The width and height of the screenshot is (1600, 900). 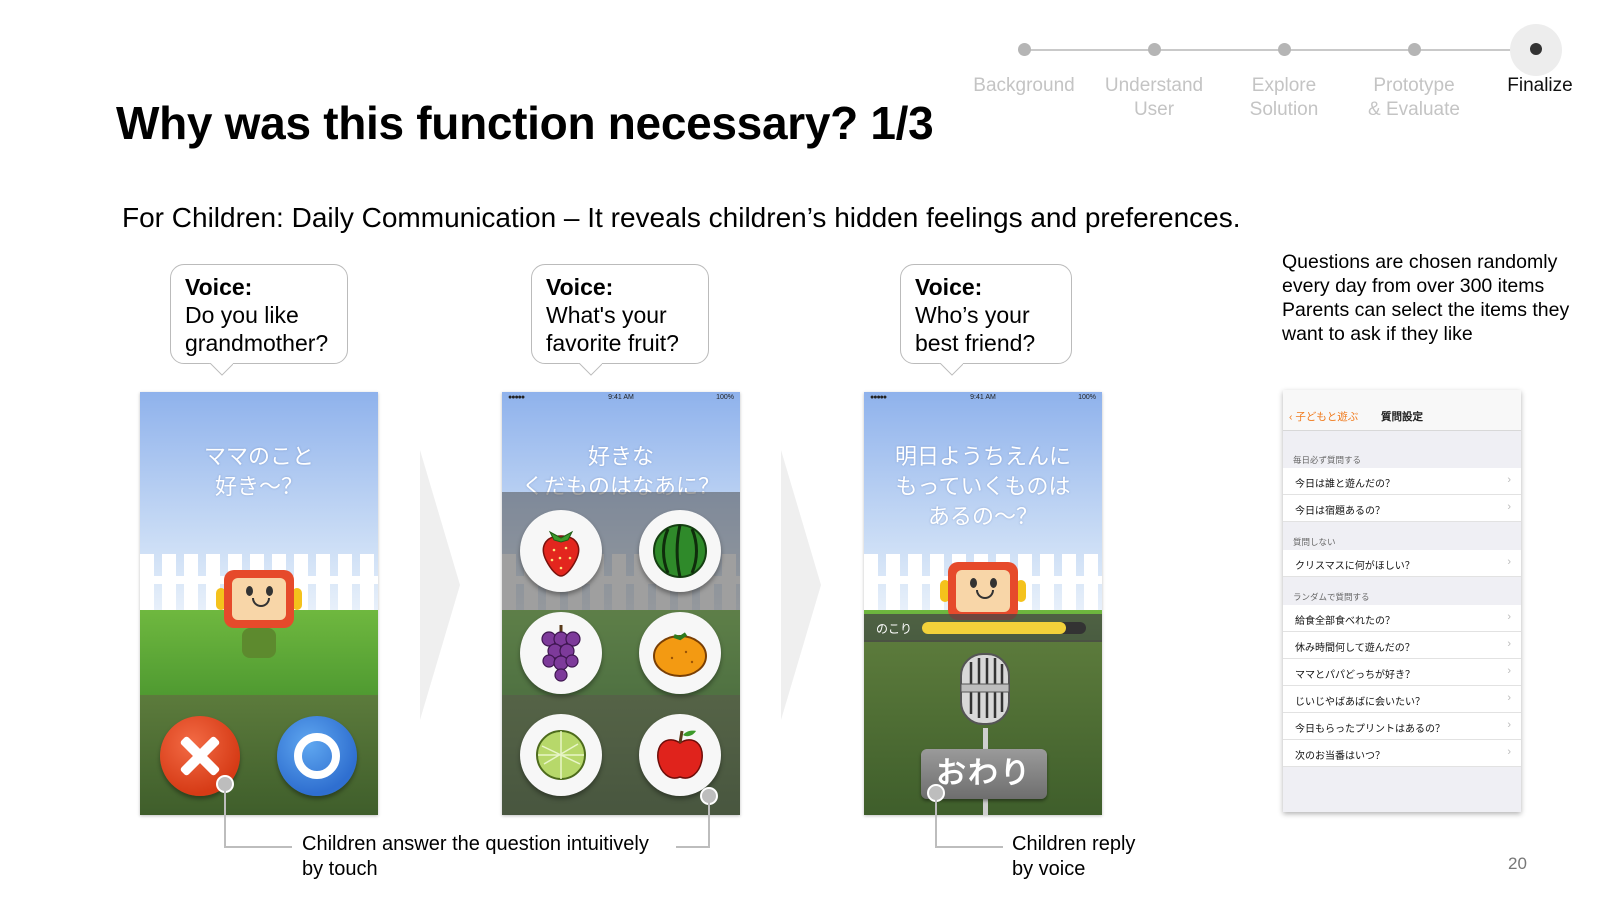 What do you see at coordinates (1414, 97) in the screenshot?
I see `progress-label-prototype-evaluate: Prototype & Evaluate` at bounding box center [1414, 97].